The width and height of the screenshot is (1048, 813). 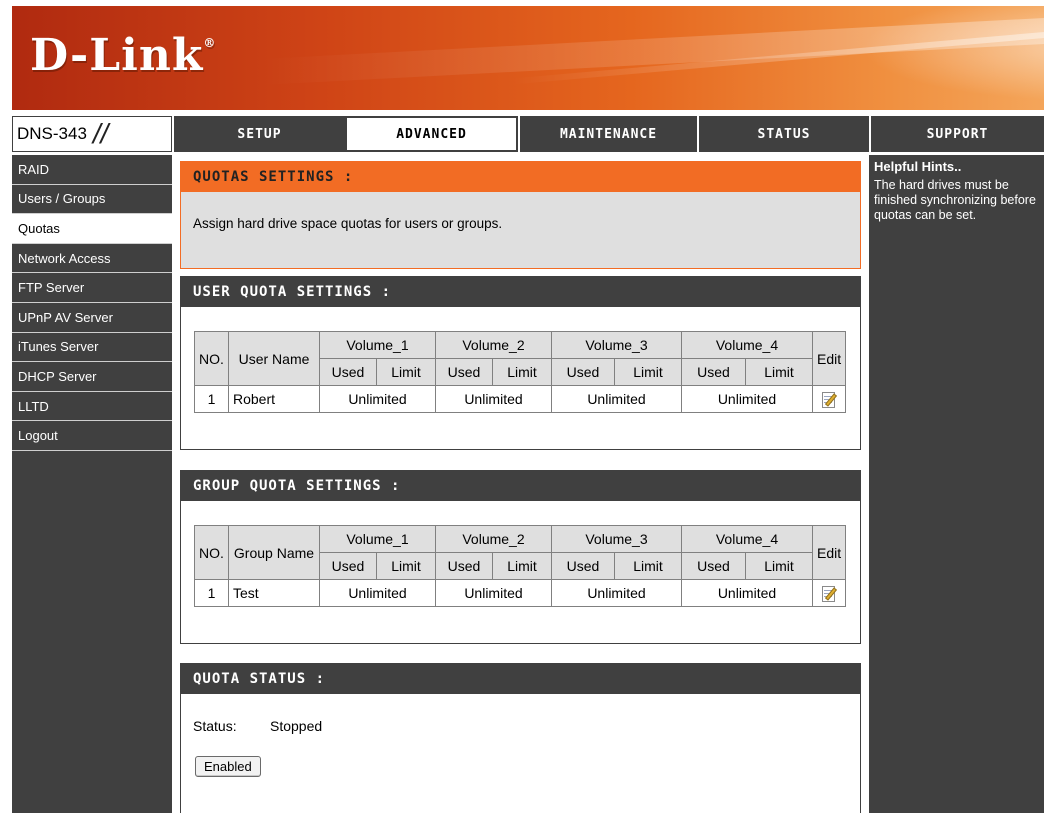 What do you see at coordinates (258, 134) in the screenshot?
I see `tab-setup: SETUP` at bounding box center [258, 134].